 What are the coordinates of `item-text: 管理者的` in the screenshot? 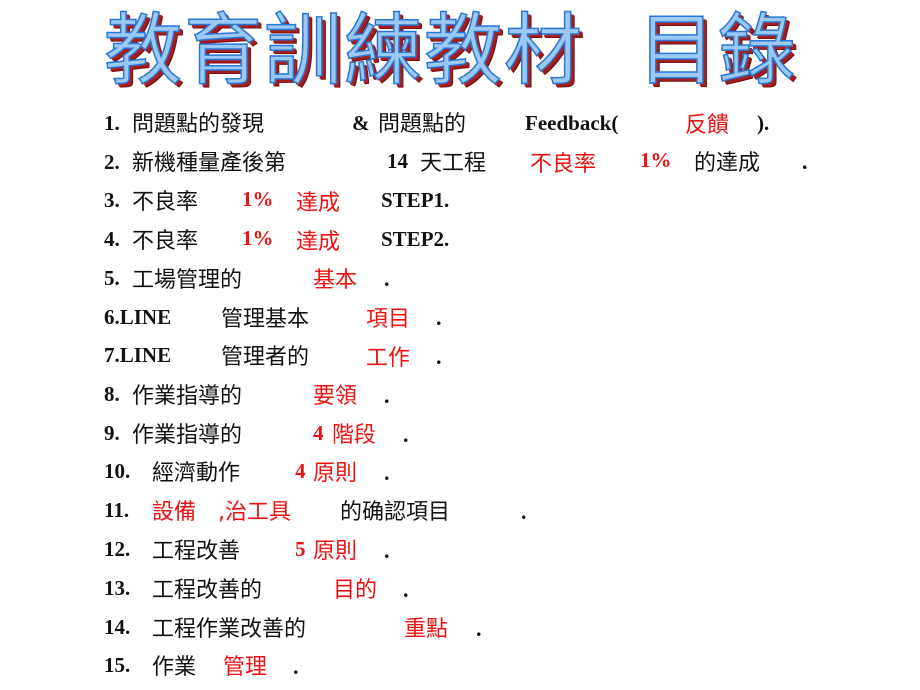 It's located at (265, 357).